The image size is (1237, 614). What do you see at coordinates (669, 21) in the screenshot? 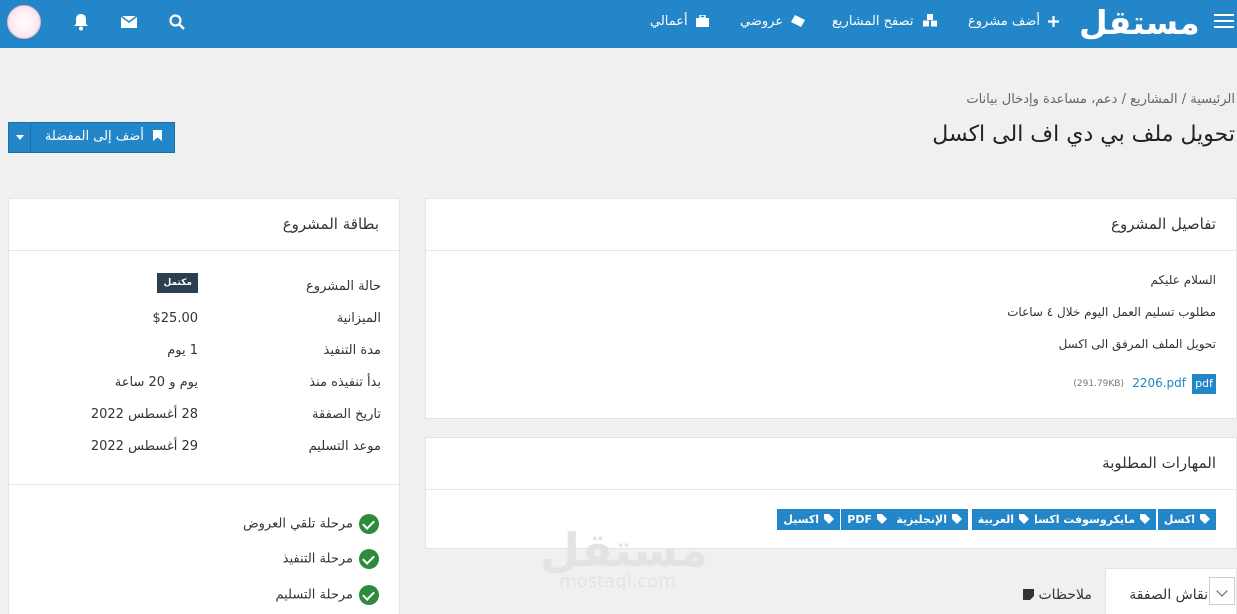
I see `nav-label: أعمالي` at bounding box center [669, 21].